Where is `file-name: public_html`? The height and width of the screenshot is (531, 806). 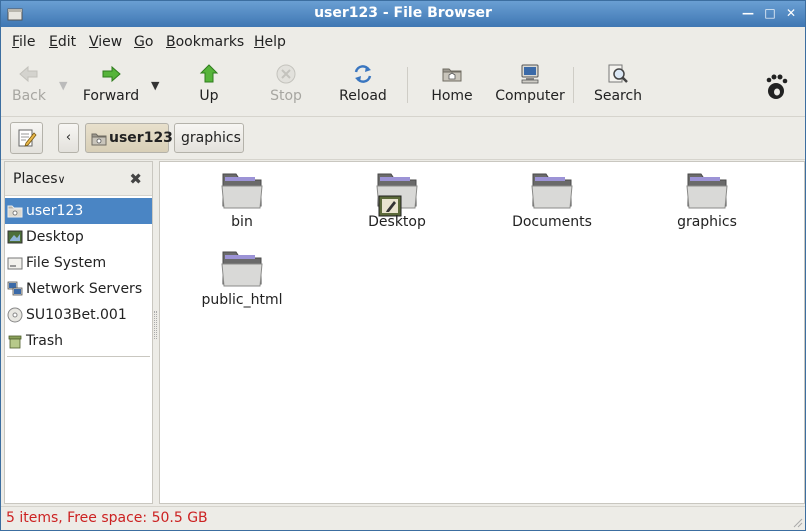
file-name: public_html is located at coordinates (242, 300).